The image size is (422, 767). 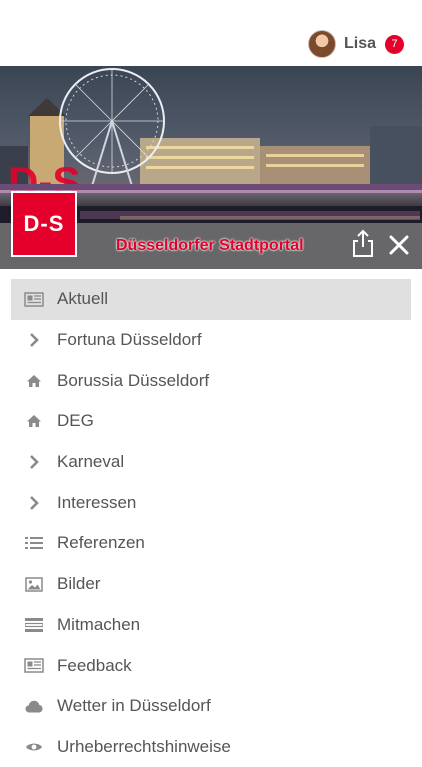 What do you see at coordinates (211, 462) in the screenshot?
I see `menu-item-karneval: Karneval` at bounding box center [211, 462].